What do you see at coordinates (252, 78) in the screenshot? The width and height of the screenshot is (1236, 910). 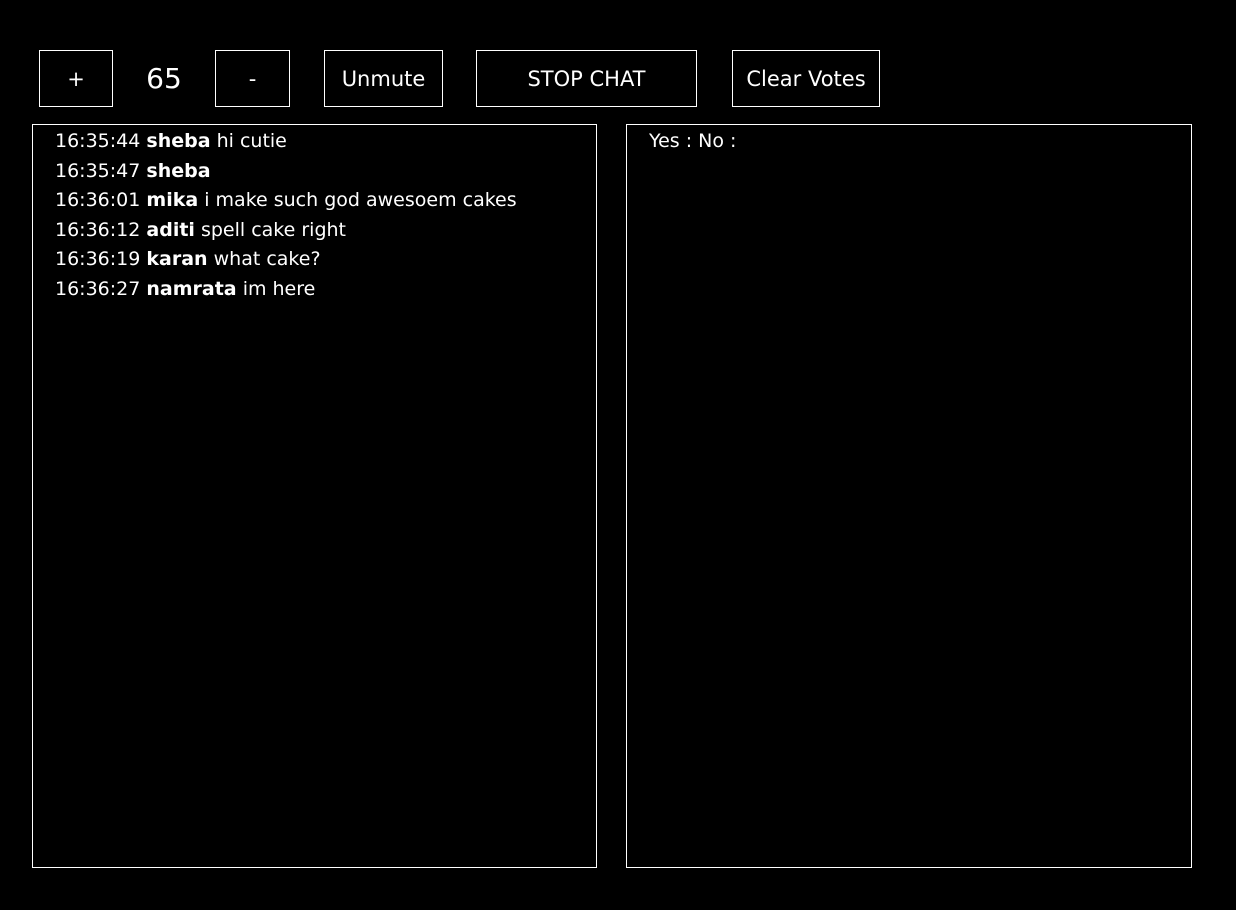 I see `decrement-button: -` at bounding box center [252, 78].